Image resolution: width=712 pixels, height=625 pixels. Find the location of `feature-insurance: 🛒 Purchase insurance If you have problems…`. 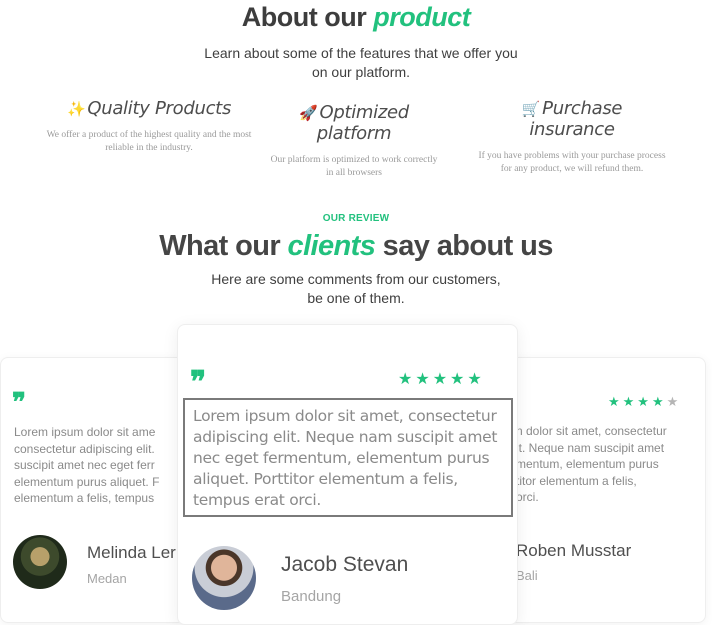

feature-insurance: 🛒 Purchase insurance If you have problems… is located at coordinates (572, 137).